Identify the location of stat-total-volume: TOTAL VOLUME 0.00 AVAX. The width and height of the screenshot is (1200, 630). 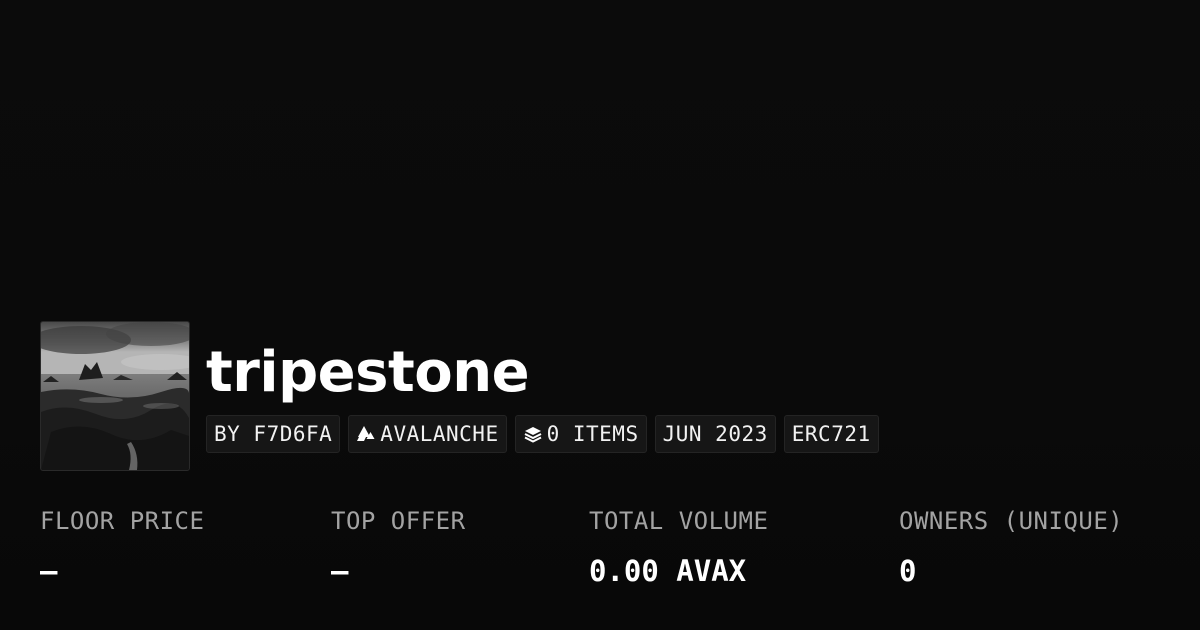
(678, 547).